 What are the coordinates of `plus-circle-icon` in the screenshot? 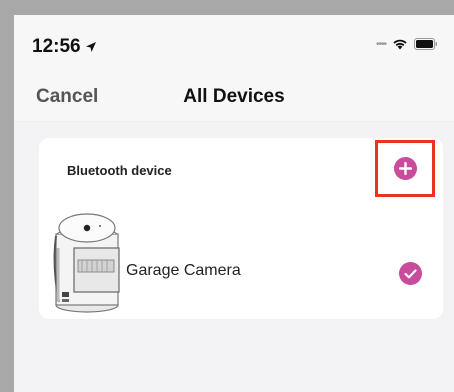 It's located at (405, 168).